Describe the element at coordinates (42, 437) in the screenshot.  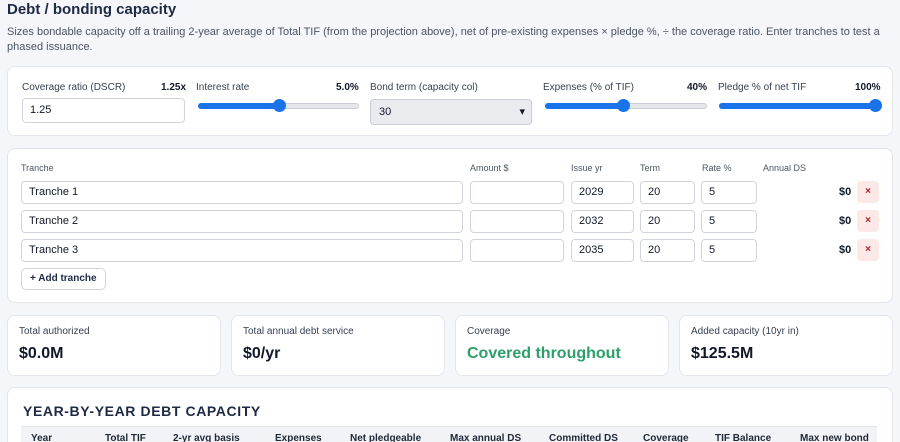
I see `col-year: Year` at that location.